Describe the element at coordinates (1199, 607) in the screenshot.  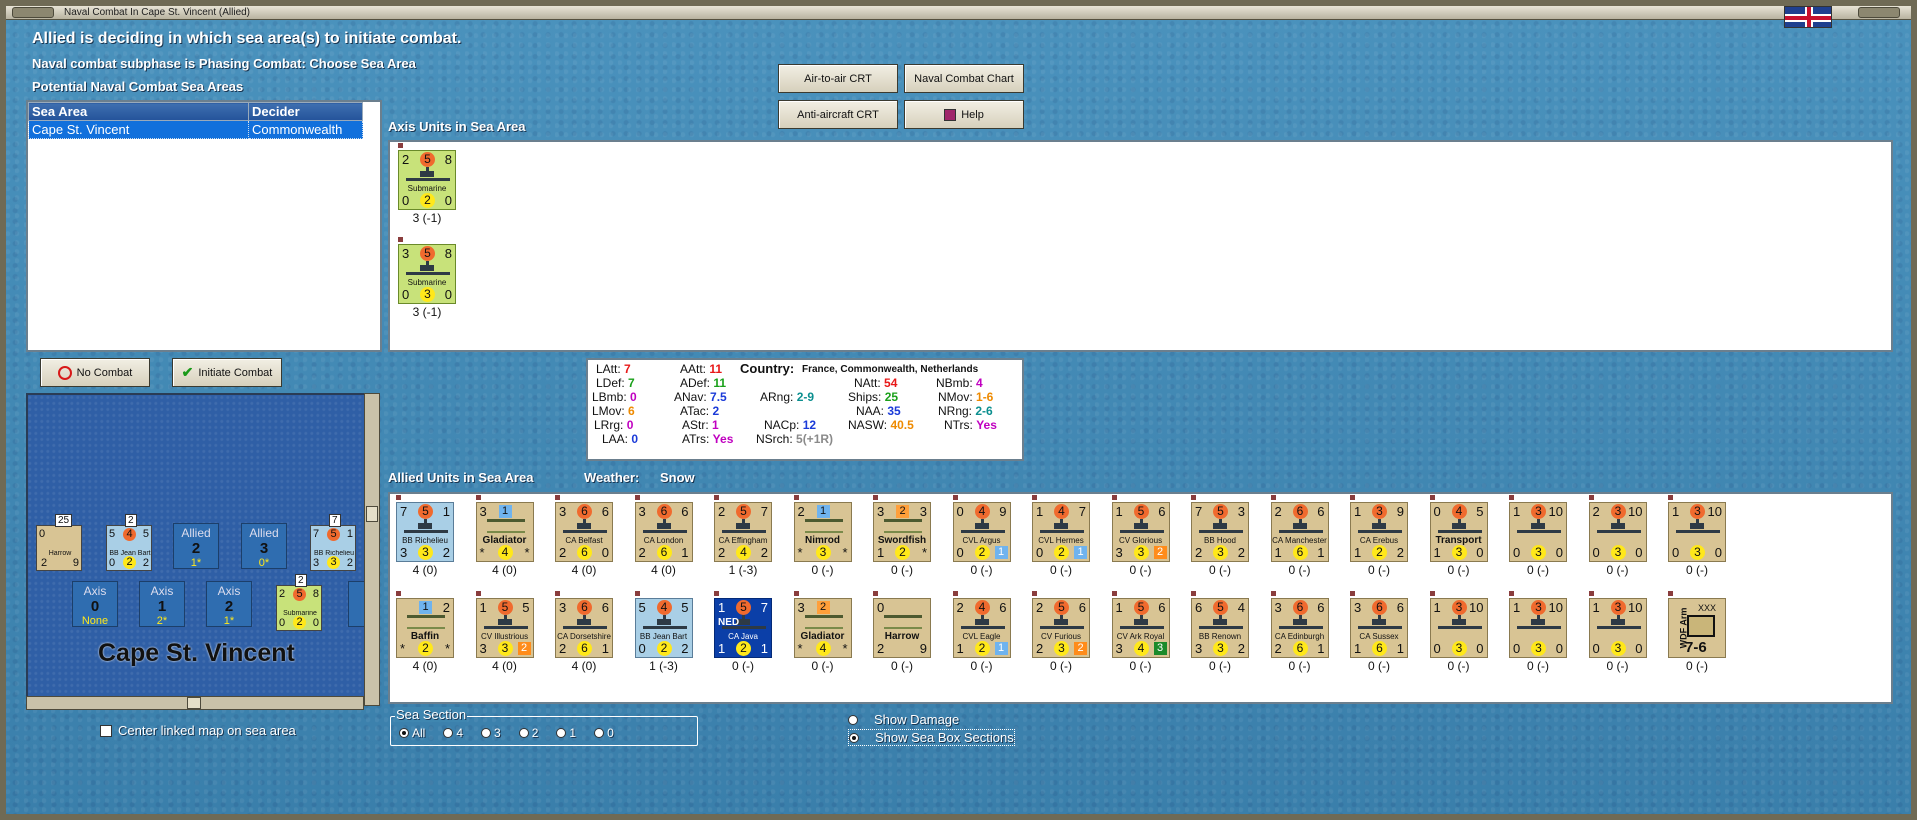
I see `counter-top-left: 6` at that location.